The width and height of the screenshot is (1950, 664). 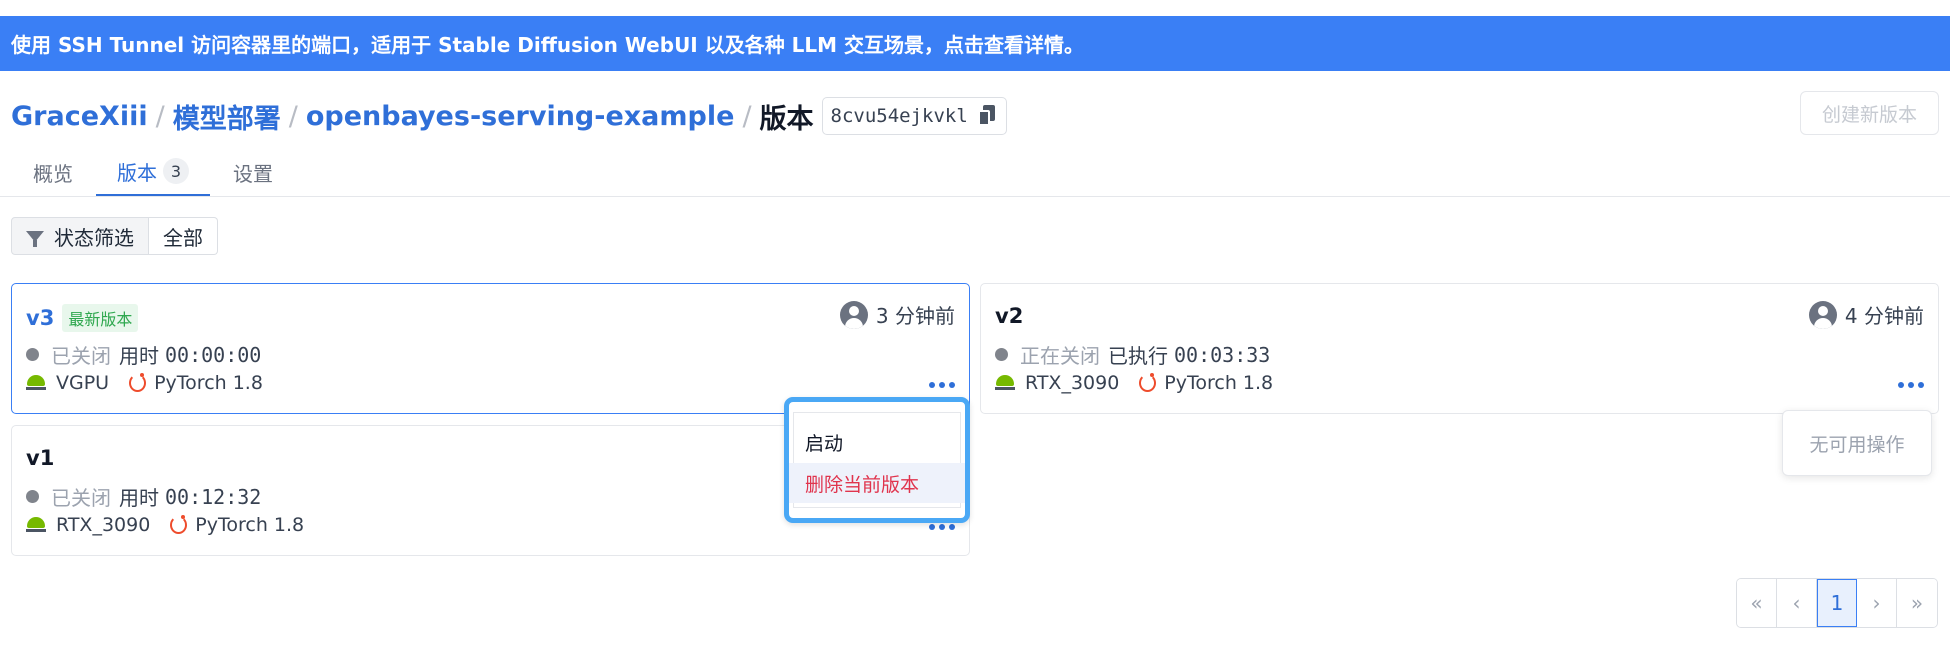 I want to click on version-id-box: 8cvu54ejkvkl, so click(x=914, y=116).